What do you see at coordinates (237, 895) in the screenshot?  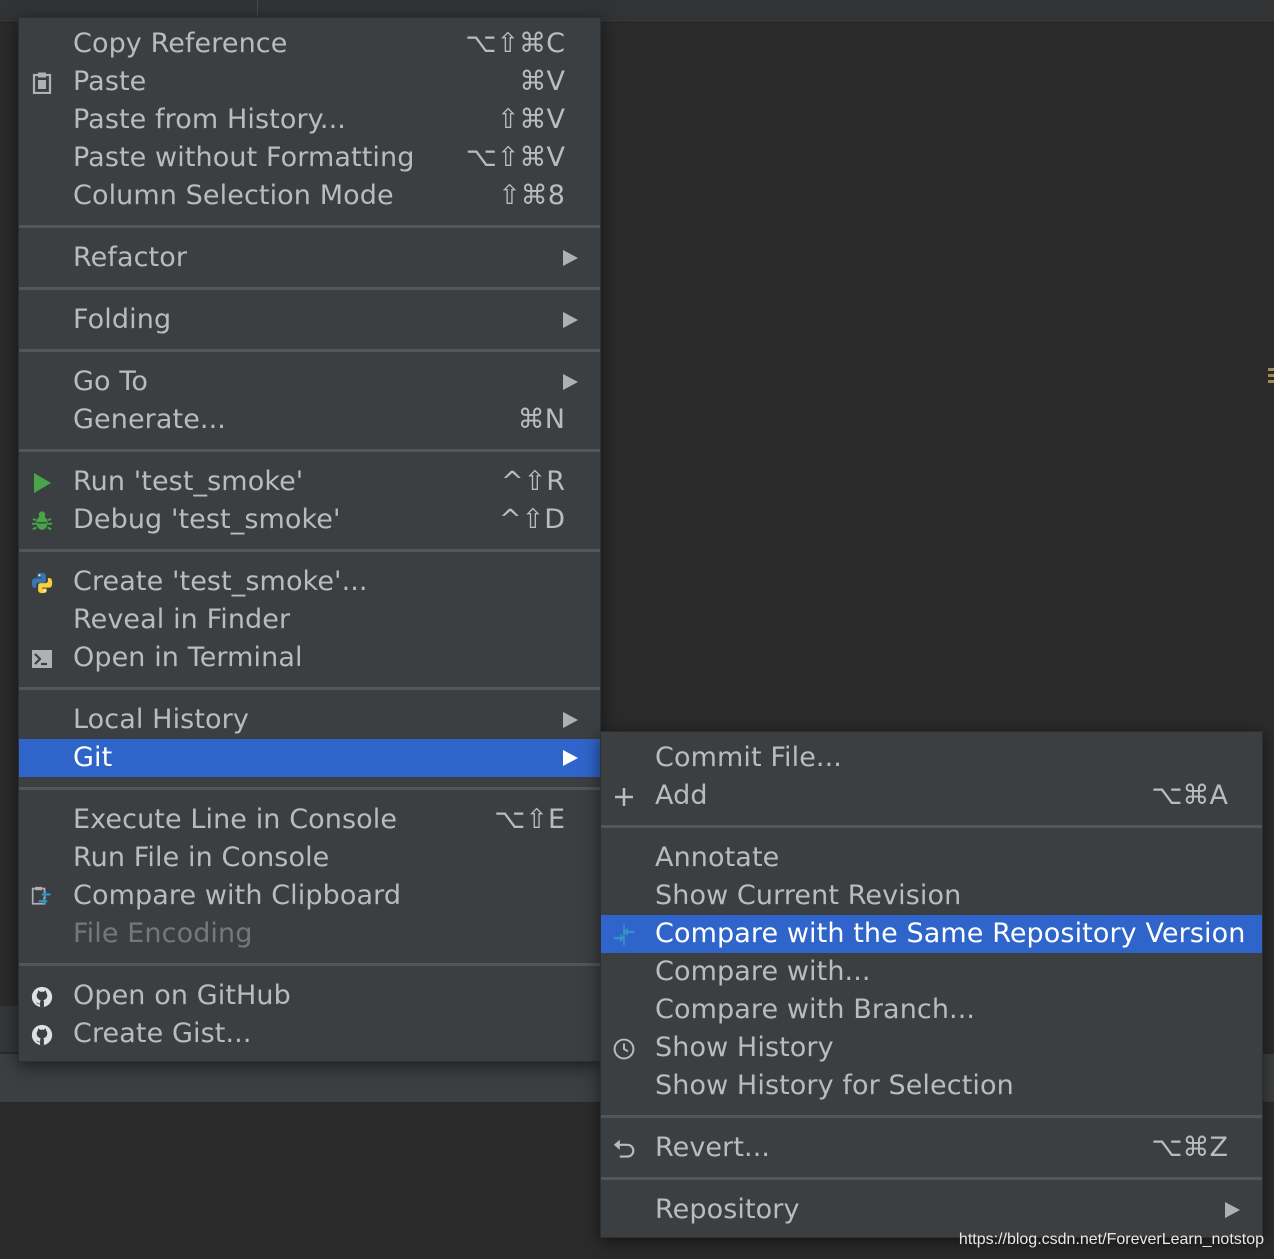 I see `menu-item-label: Compare with Clipboard` at bounding box center [237, 895].